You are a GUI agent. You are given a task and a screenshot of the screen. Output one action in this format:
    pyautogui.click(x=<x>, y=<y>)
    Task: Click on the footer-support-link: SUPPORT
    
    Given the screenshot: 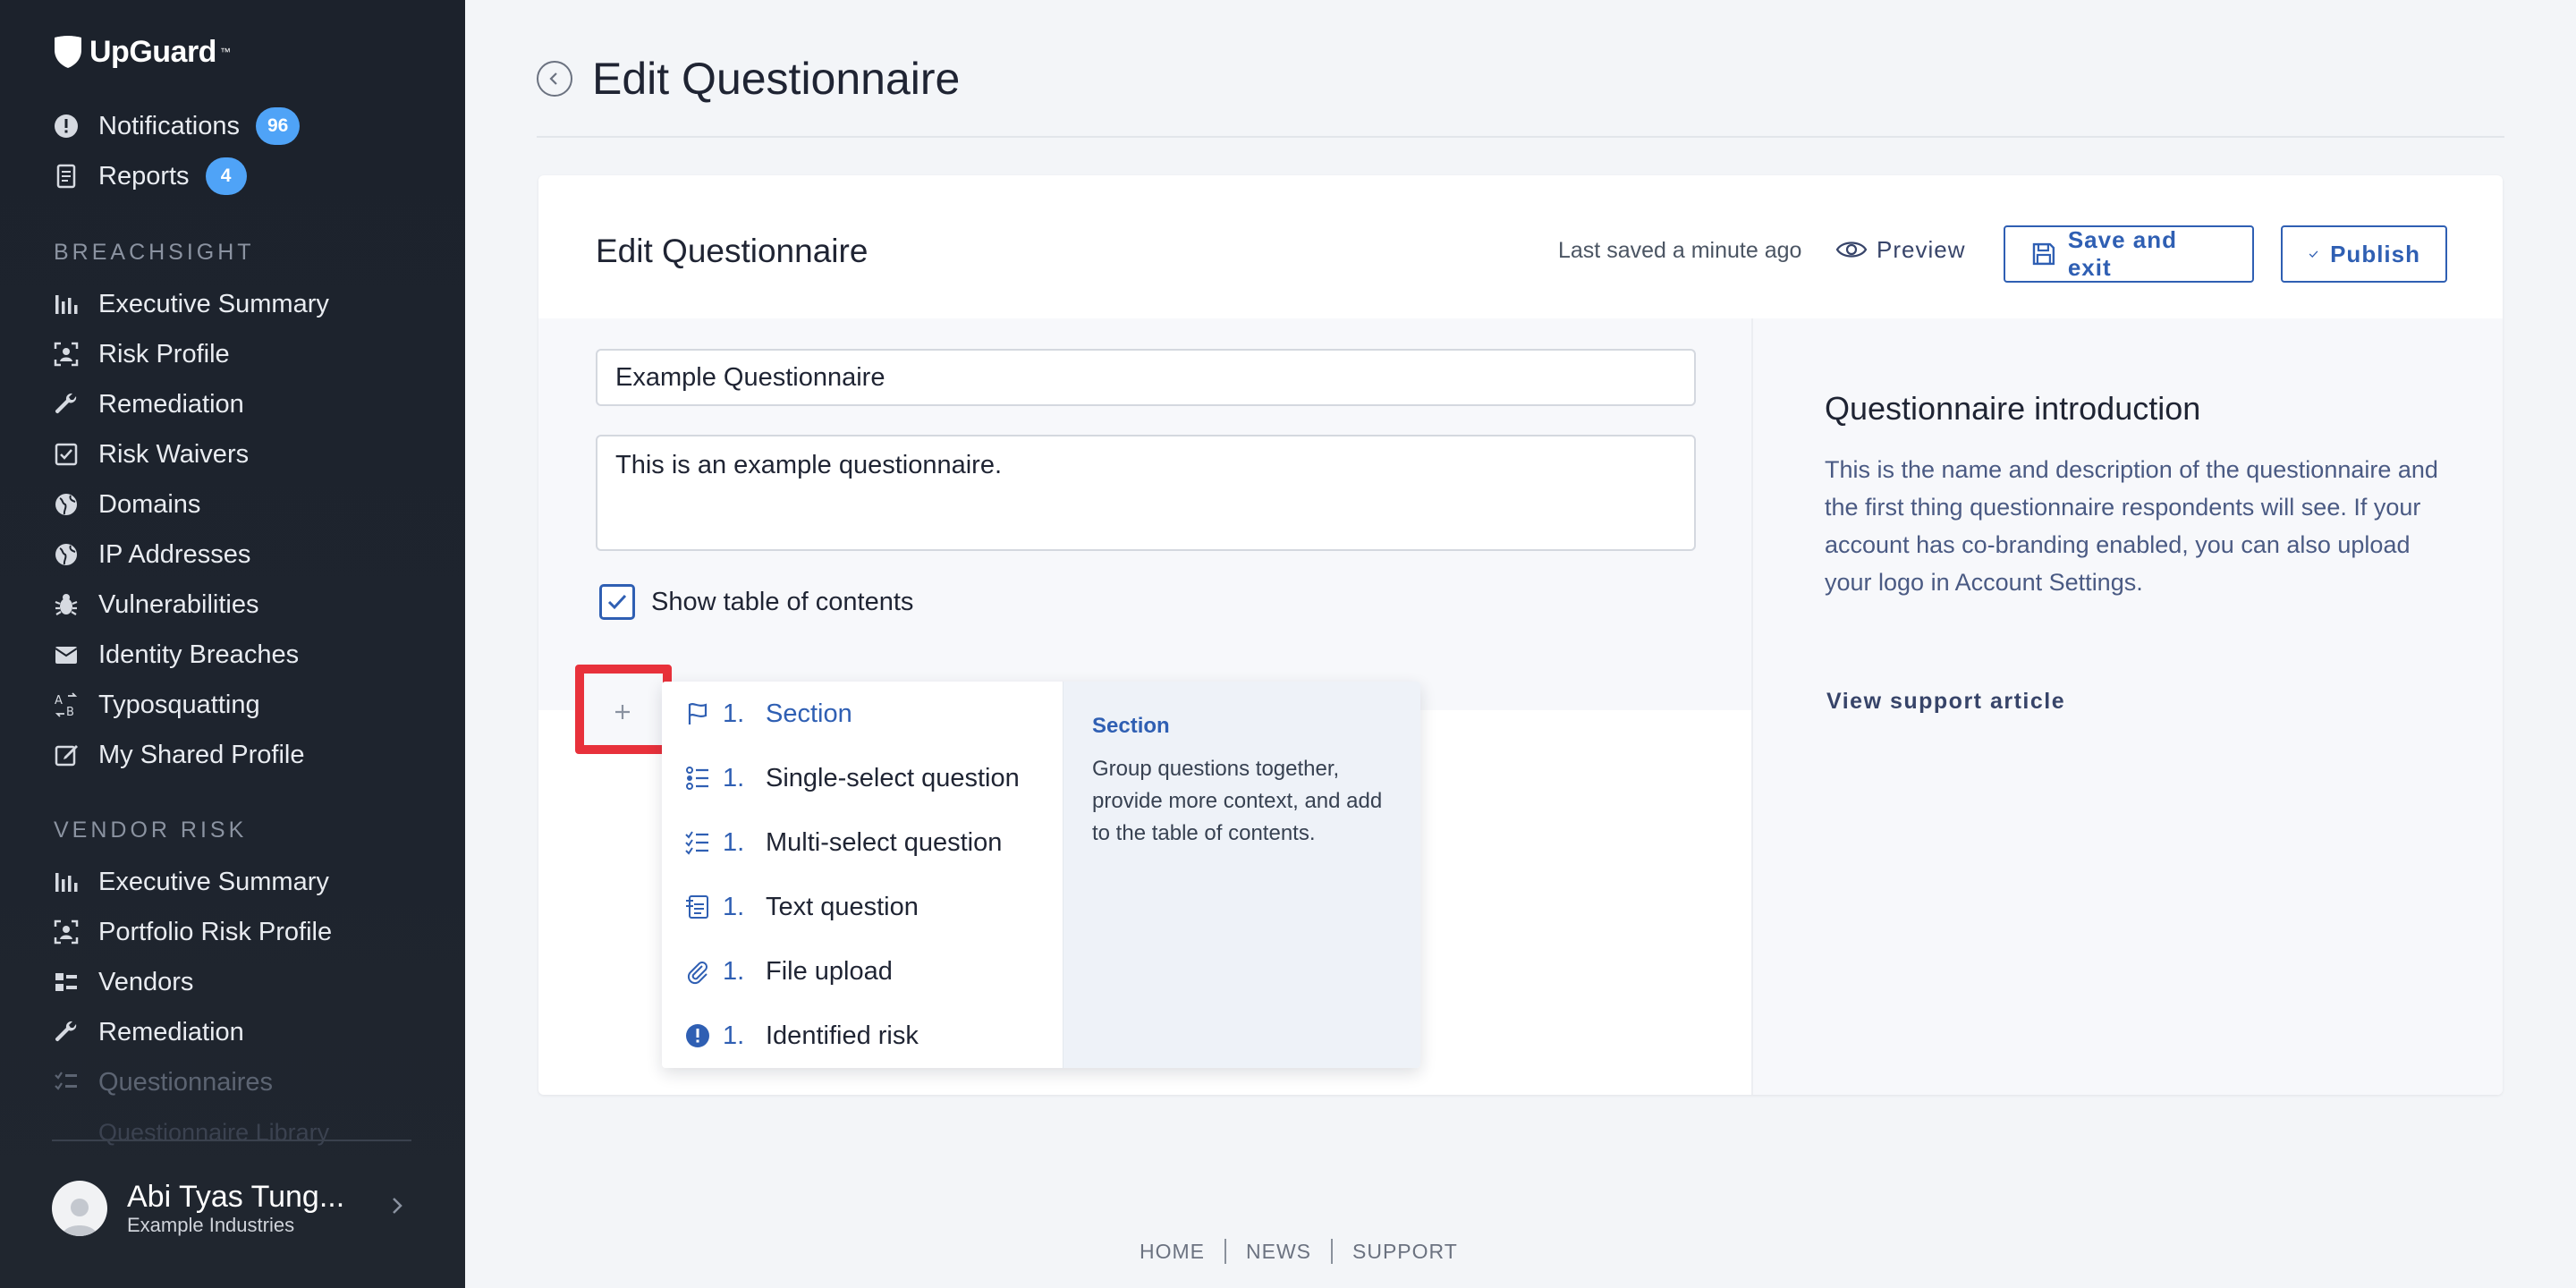 What is the action you would take?
    pyautogui.click(x=1405, y=1252)
    